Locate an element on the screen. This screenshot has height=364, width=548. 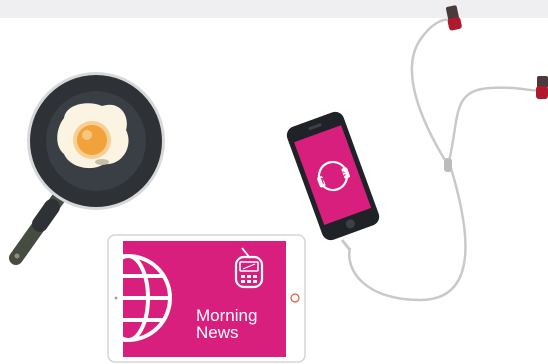
pan-handle is located at coordinates (38, 227).